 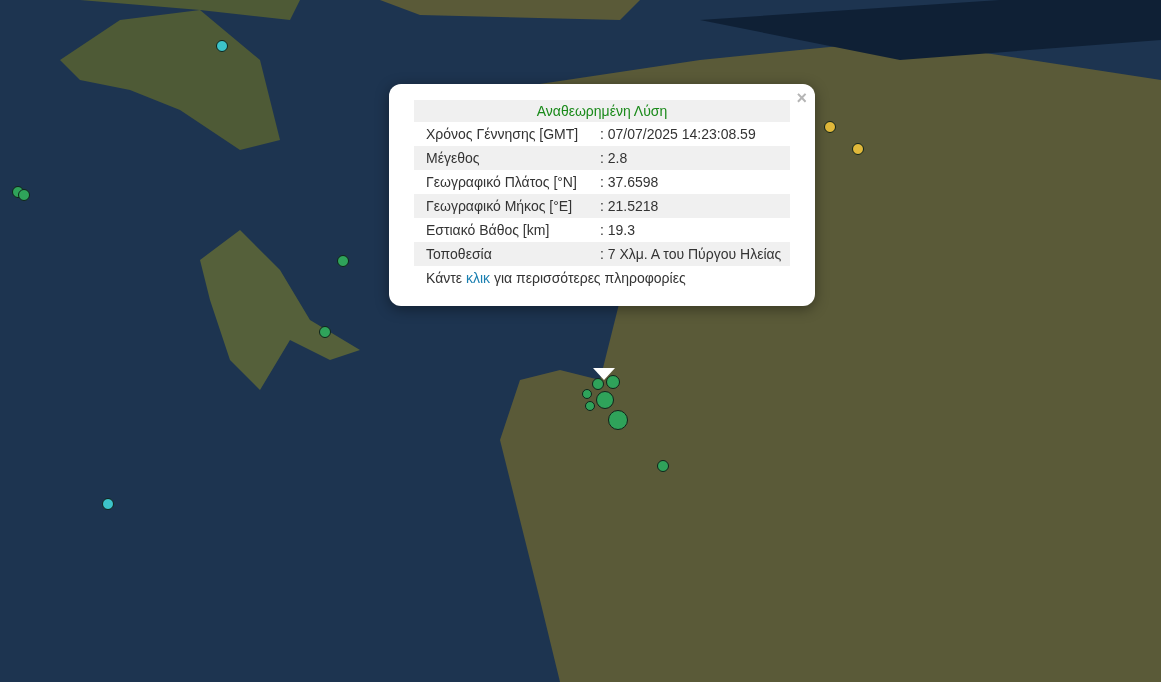 What do you see at coordinates (678, 134) in the screenshot?
I see `field-value: : 07/07/2025 14:23:08.59` at bounding box center [678, 134].